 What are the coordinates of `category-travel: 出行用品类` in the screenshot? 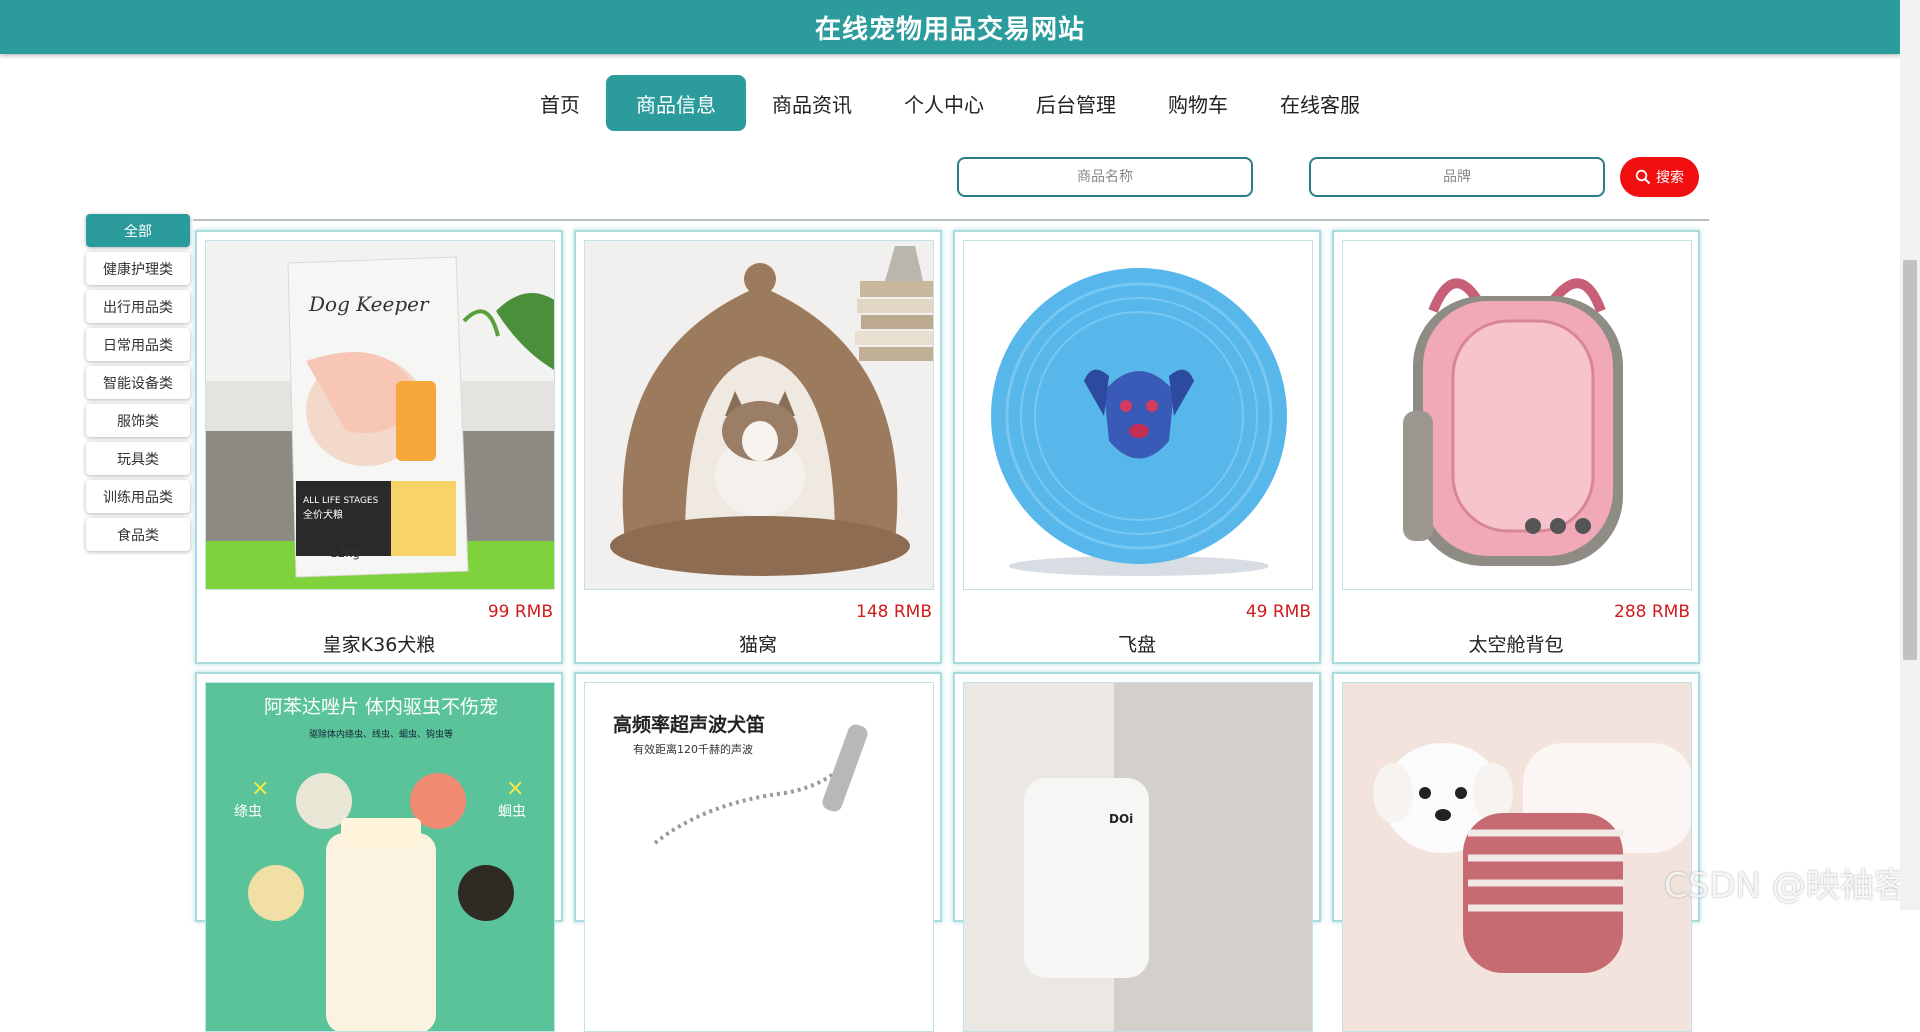 It's located at (138, 306).